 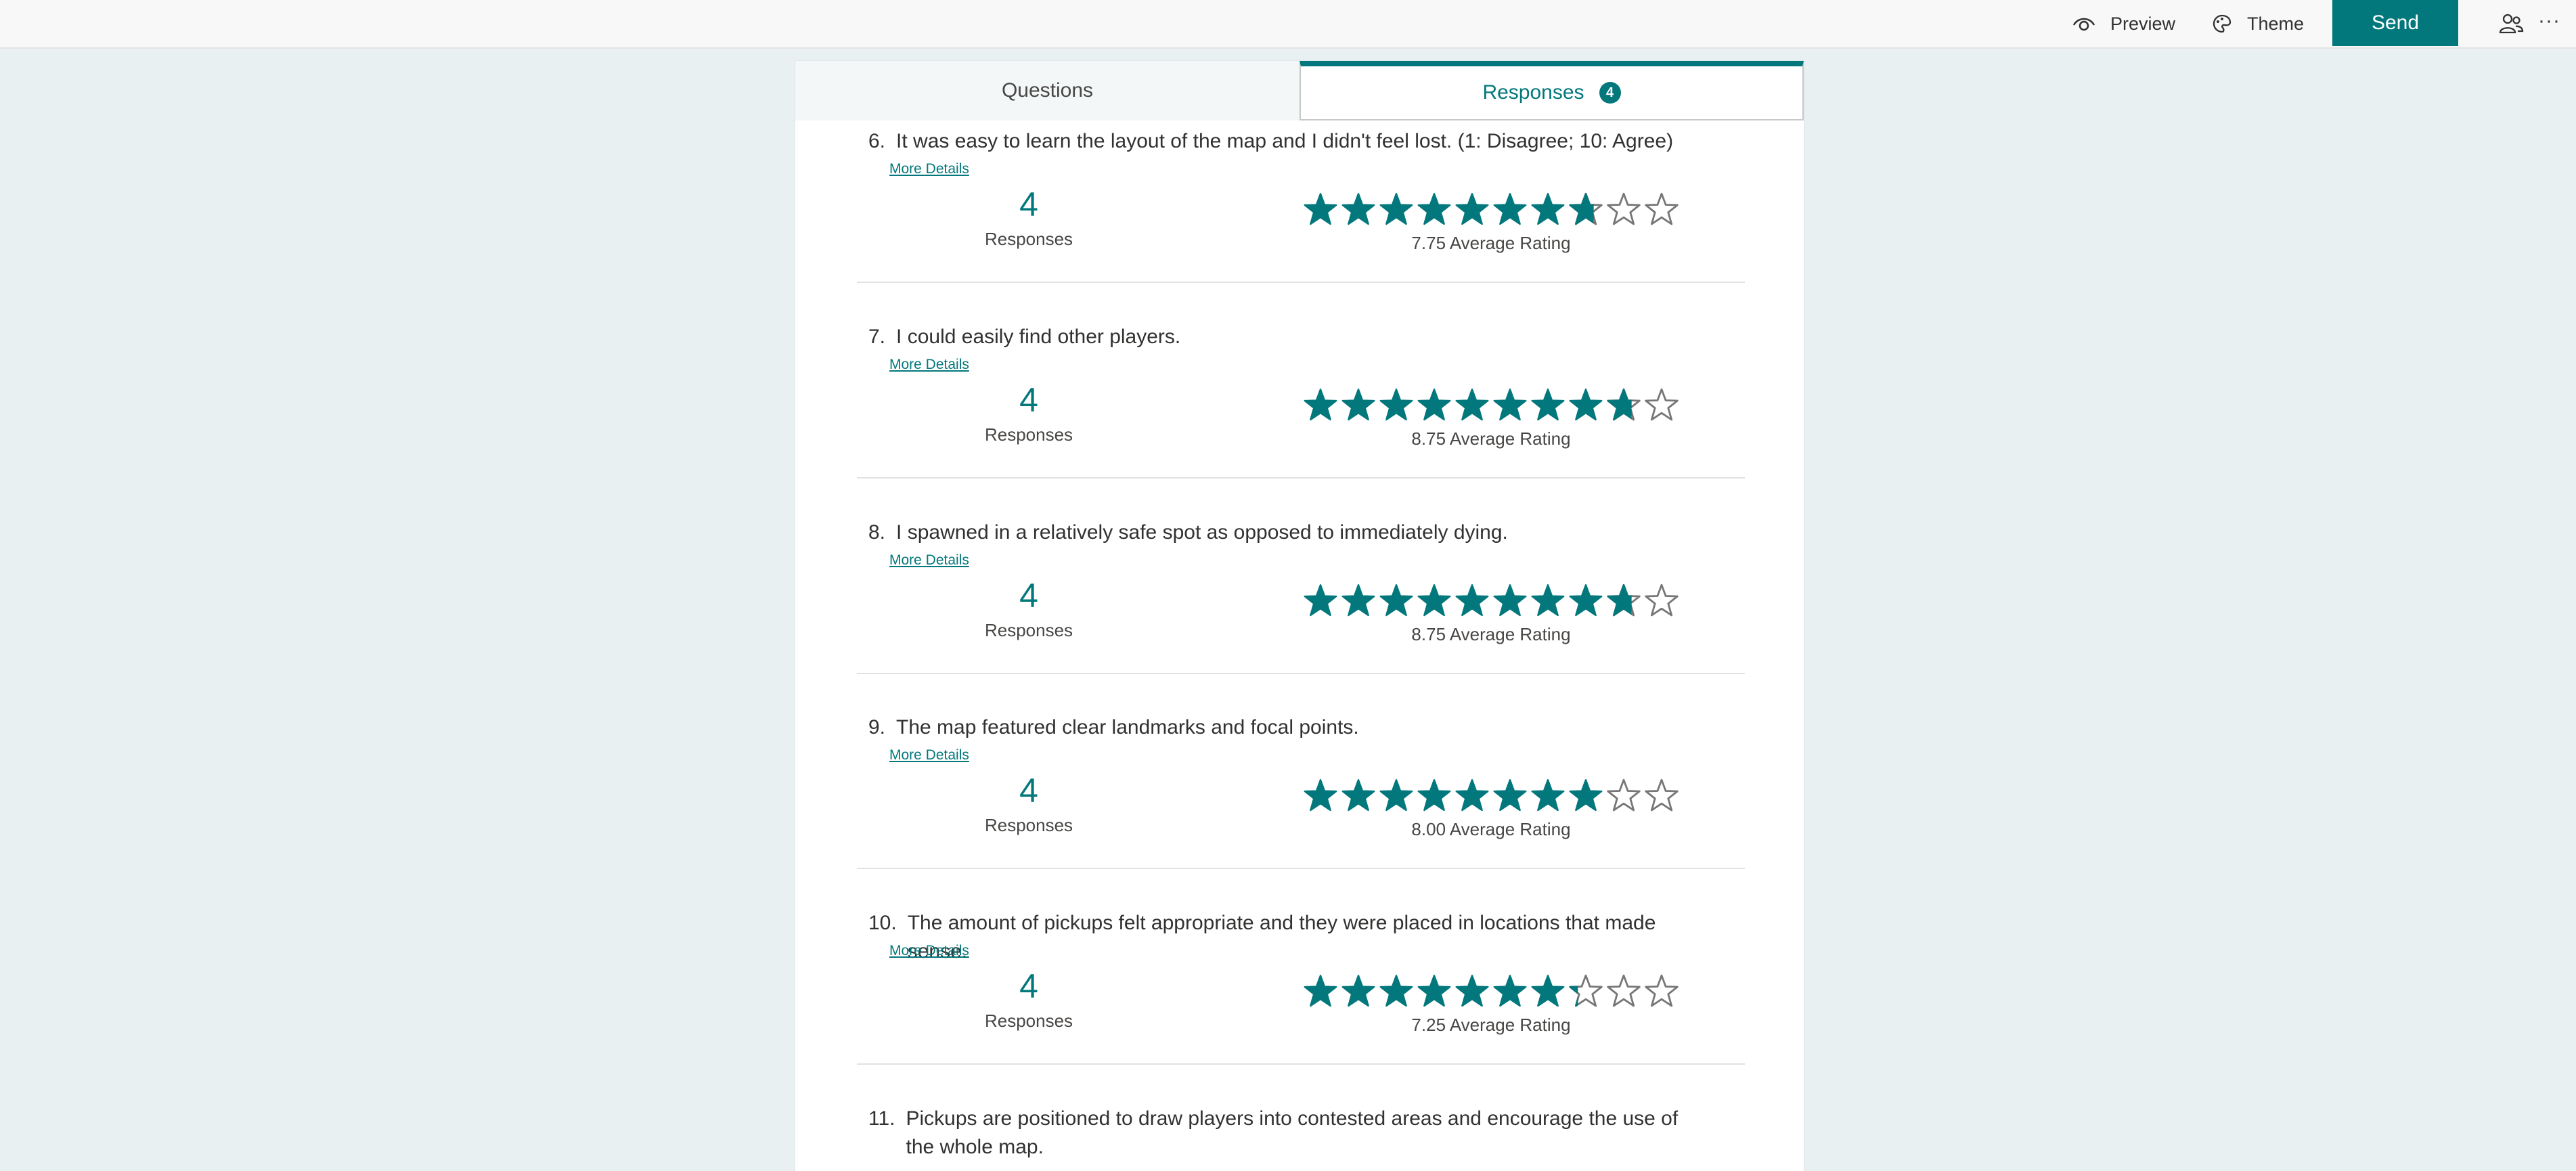 What do you see at coordinates (1038, 337) in the screenshot?
I see `question-text: I could easily find other players.` at bounding box center [1038, 337].